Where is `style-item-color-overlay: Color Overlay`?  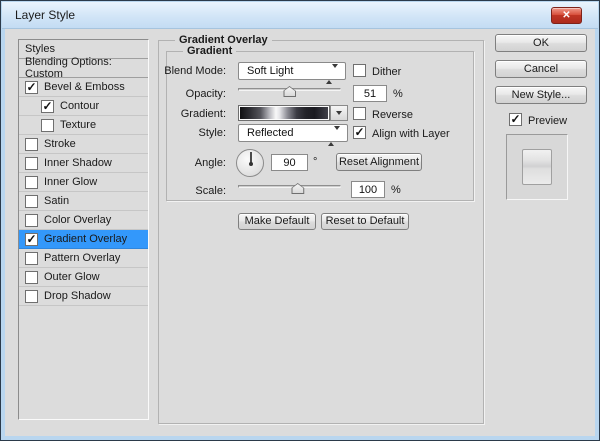 style-item-color-overlay: Color Overlay is located at coordinates (83, 220).